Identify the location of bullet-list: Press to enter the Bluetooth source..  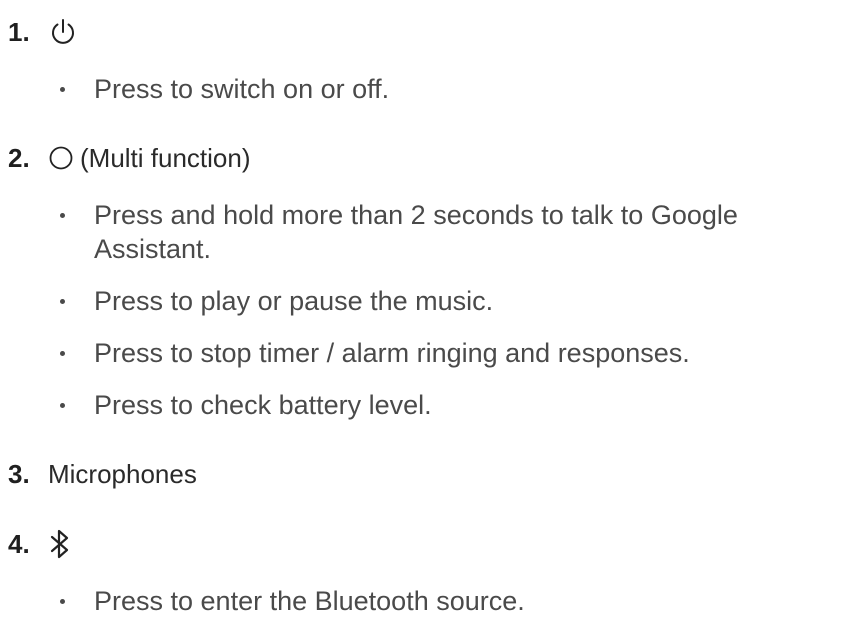
(432, 601).